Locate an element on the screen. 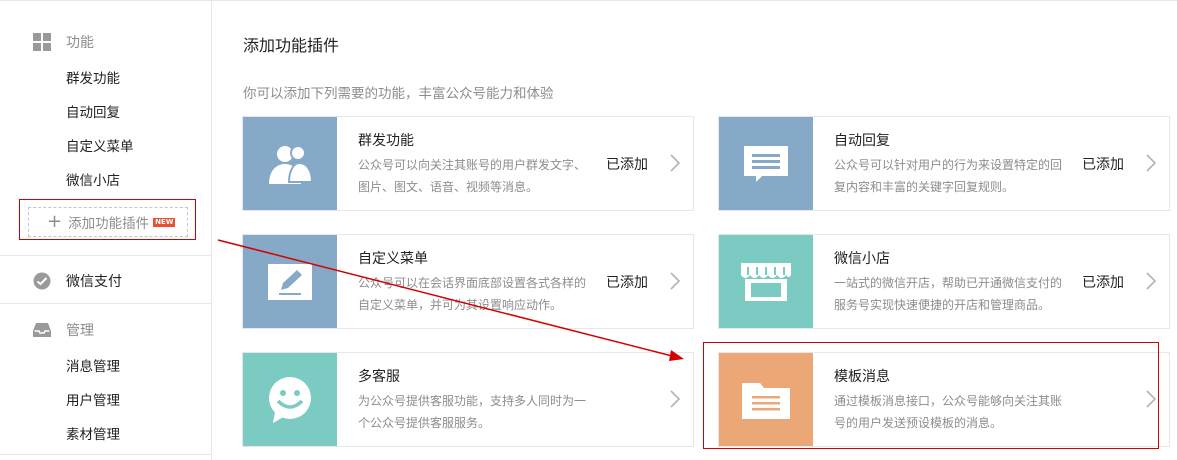 The height and width of the screenshot is (460, 1177). page-title: 添加功能插件 is located at coordinates (291, 45).